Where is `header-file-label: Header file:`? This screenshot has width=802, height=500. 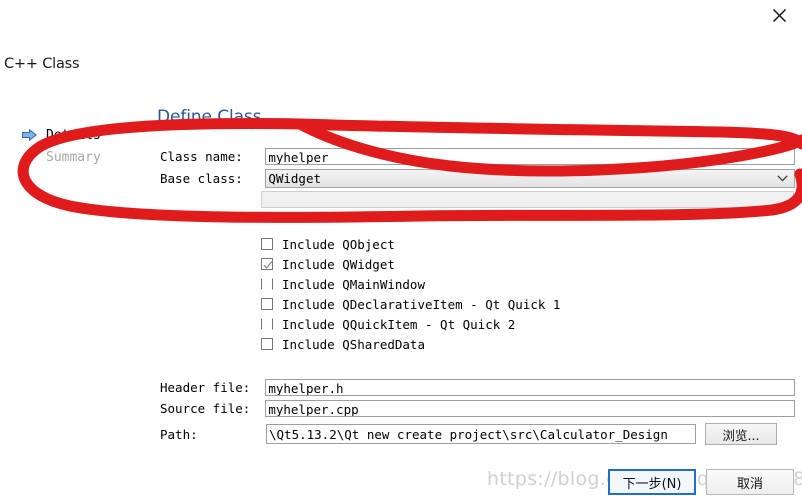
header-file-label: Header file: is located at coordinates (205, 387).